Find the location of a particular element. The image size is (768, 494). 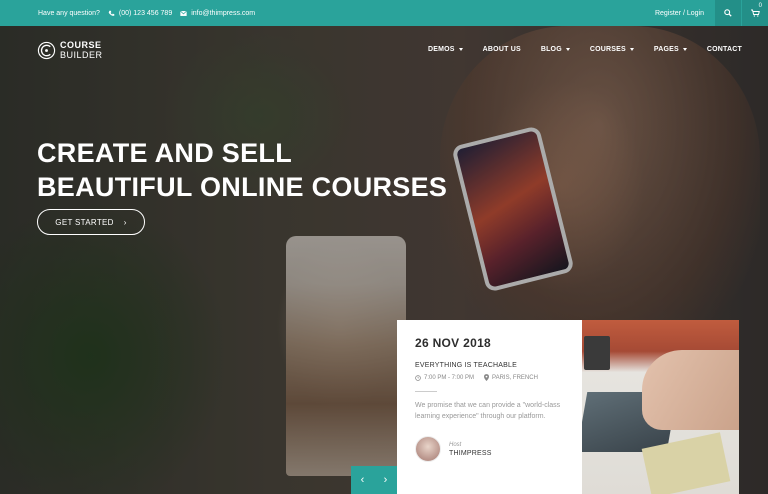

cart-count: 0 is located at coordinates (760, 6).